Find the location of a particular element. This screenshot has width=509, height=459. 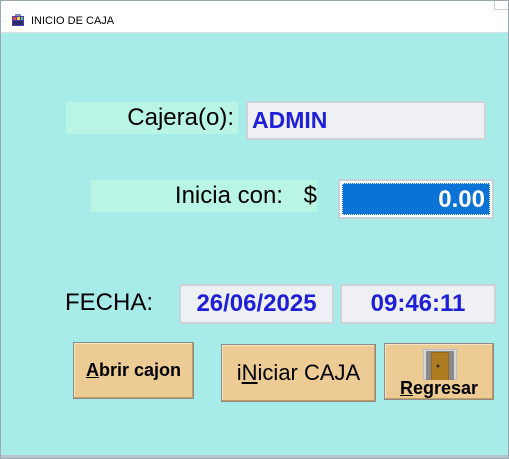

inicia-con-value: 0.00 is located at coordinates (416, 199).